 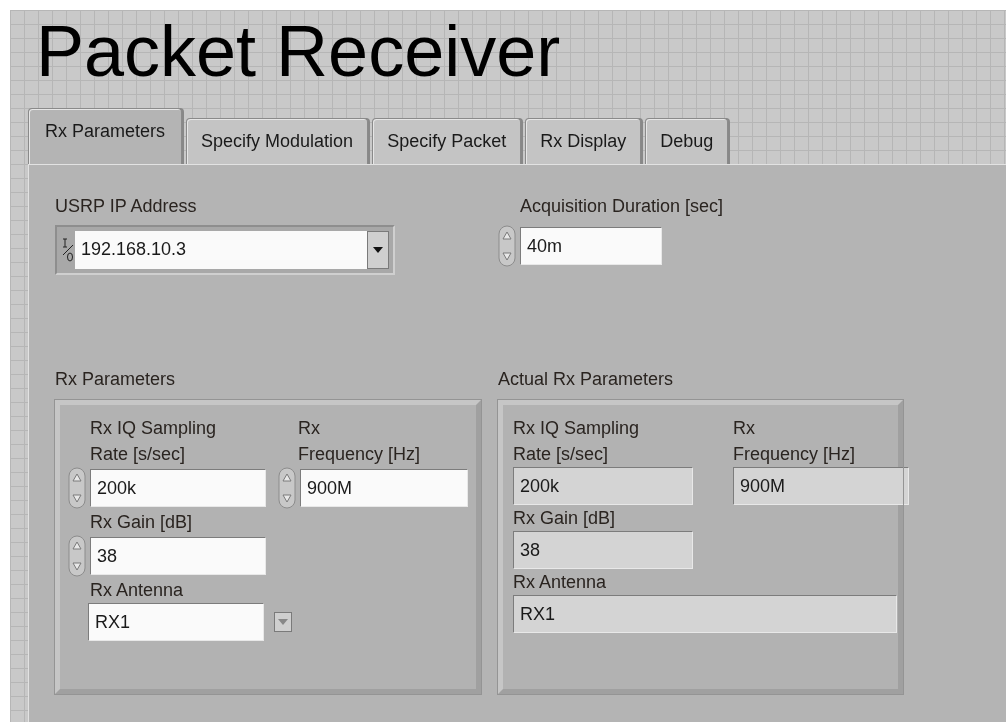 What do you see at coordinates (68, 250) in the screenshot?
I see `radix-icon` at bounding box center [68, 250].